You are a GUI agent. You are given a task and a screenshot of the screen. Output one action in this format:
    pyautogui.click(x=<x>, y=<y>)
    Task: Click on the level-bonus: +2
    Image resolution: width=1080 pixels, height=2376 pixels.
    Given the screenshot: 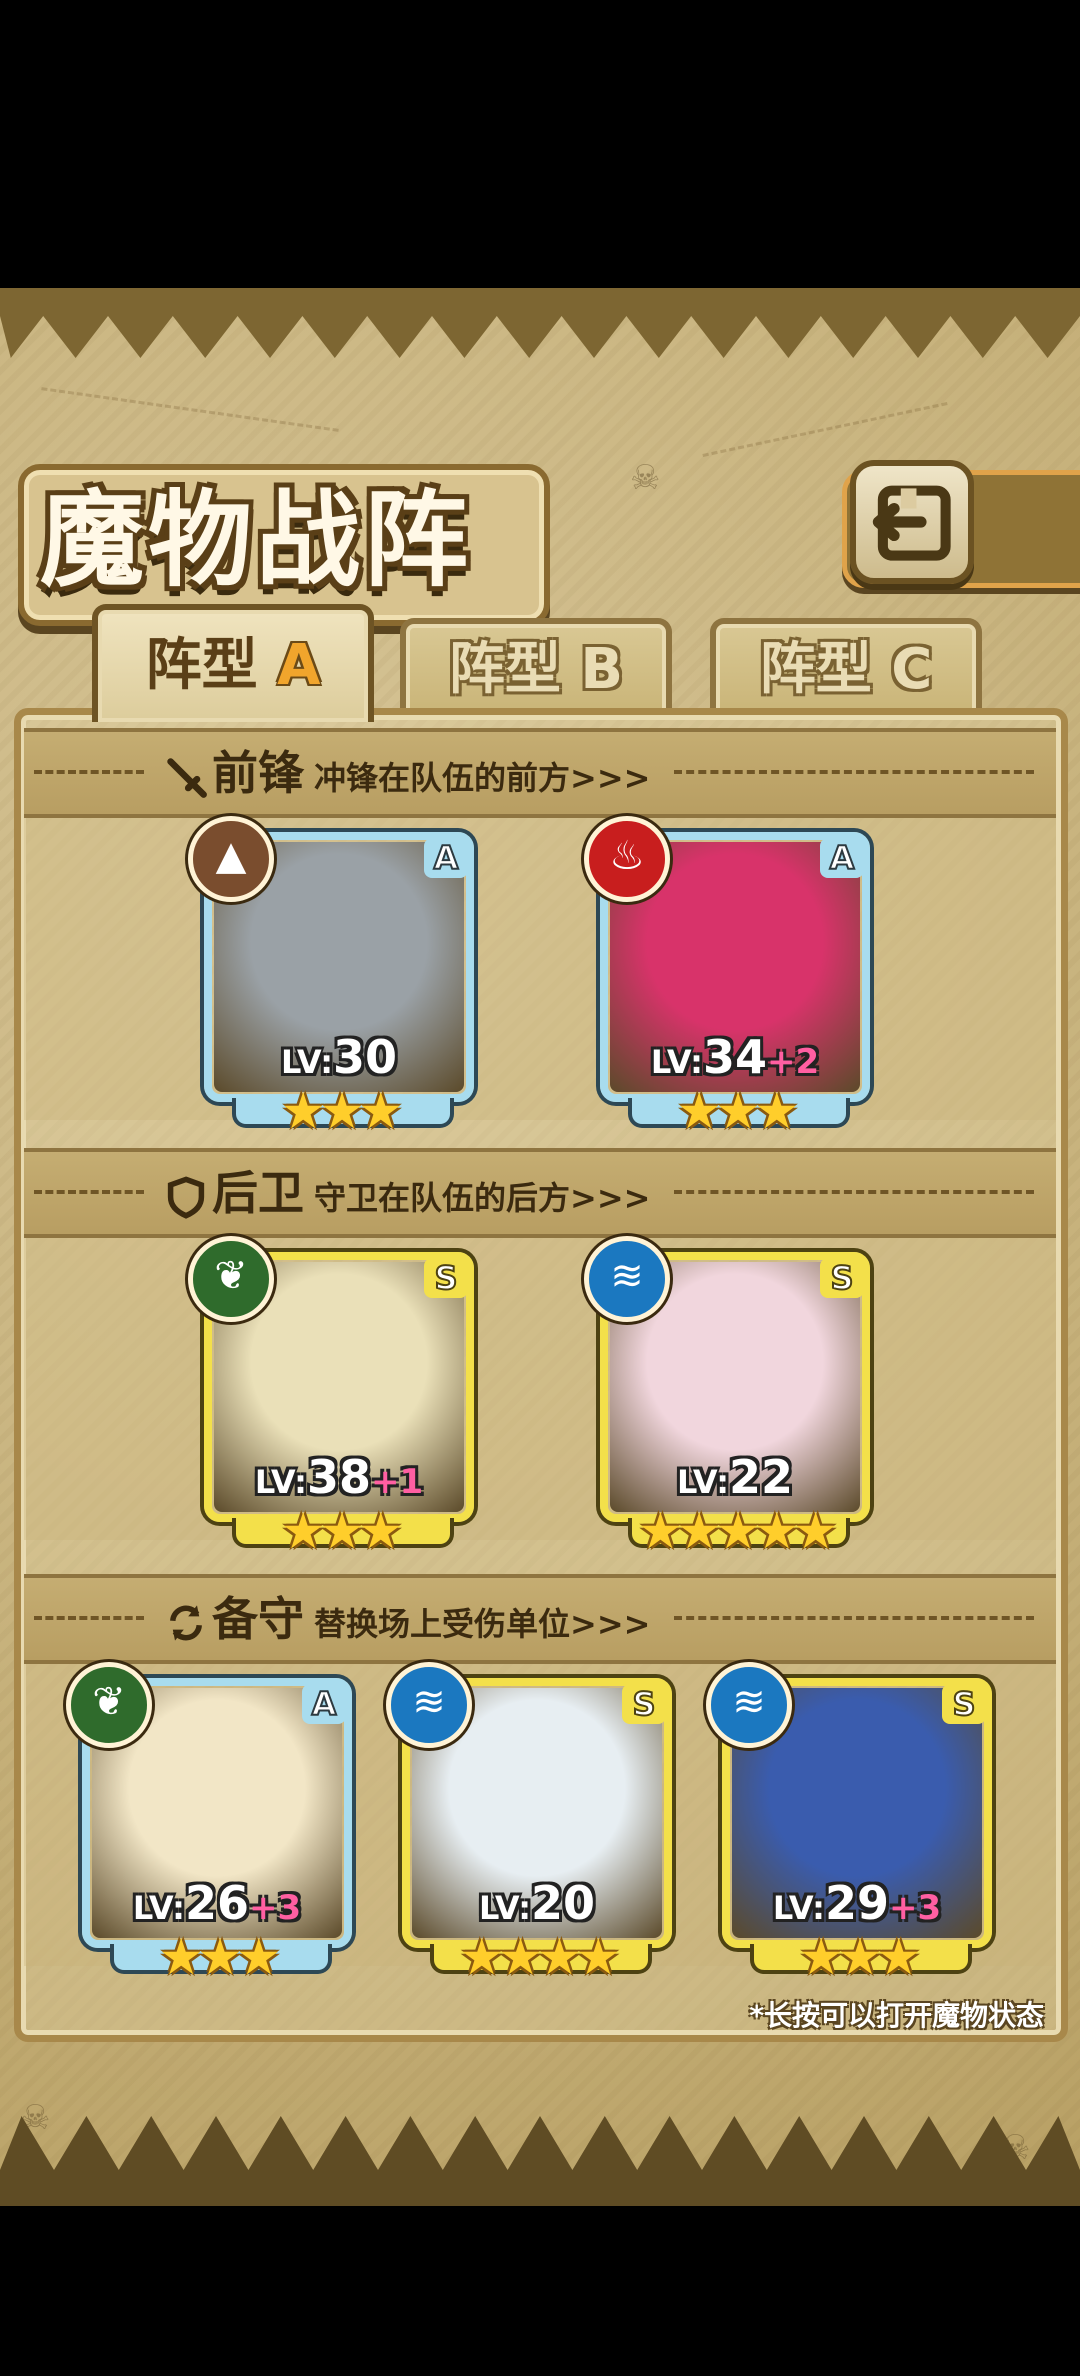 What is the action you would take?
    pyautogui.click(x=793, y=1062)
    